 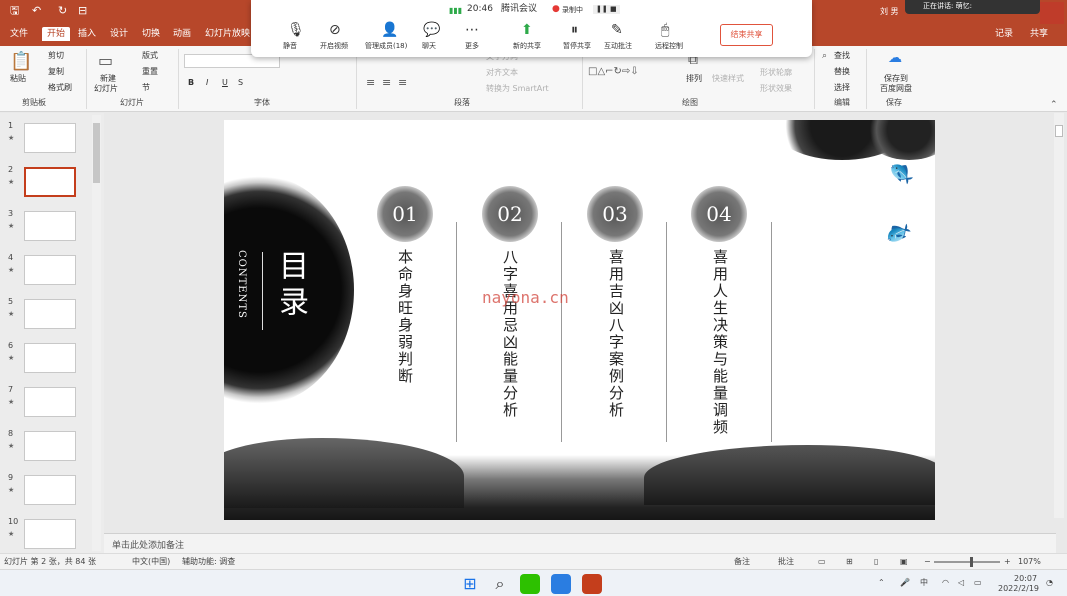 I want to click on editor-scroll-thumb, so click(x=1059, y=131).